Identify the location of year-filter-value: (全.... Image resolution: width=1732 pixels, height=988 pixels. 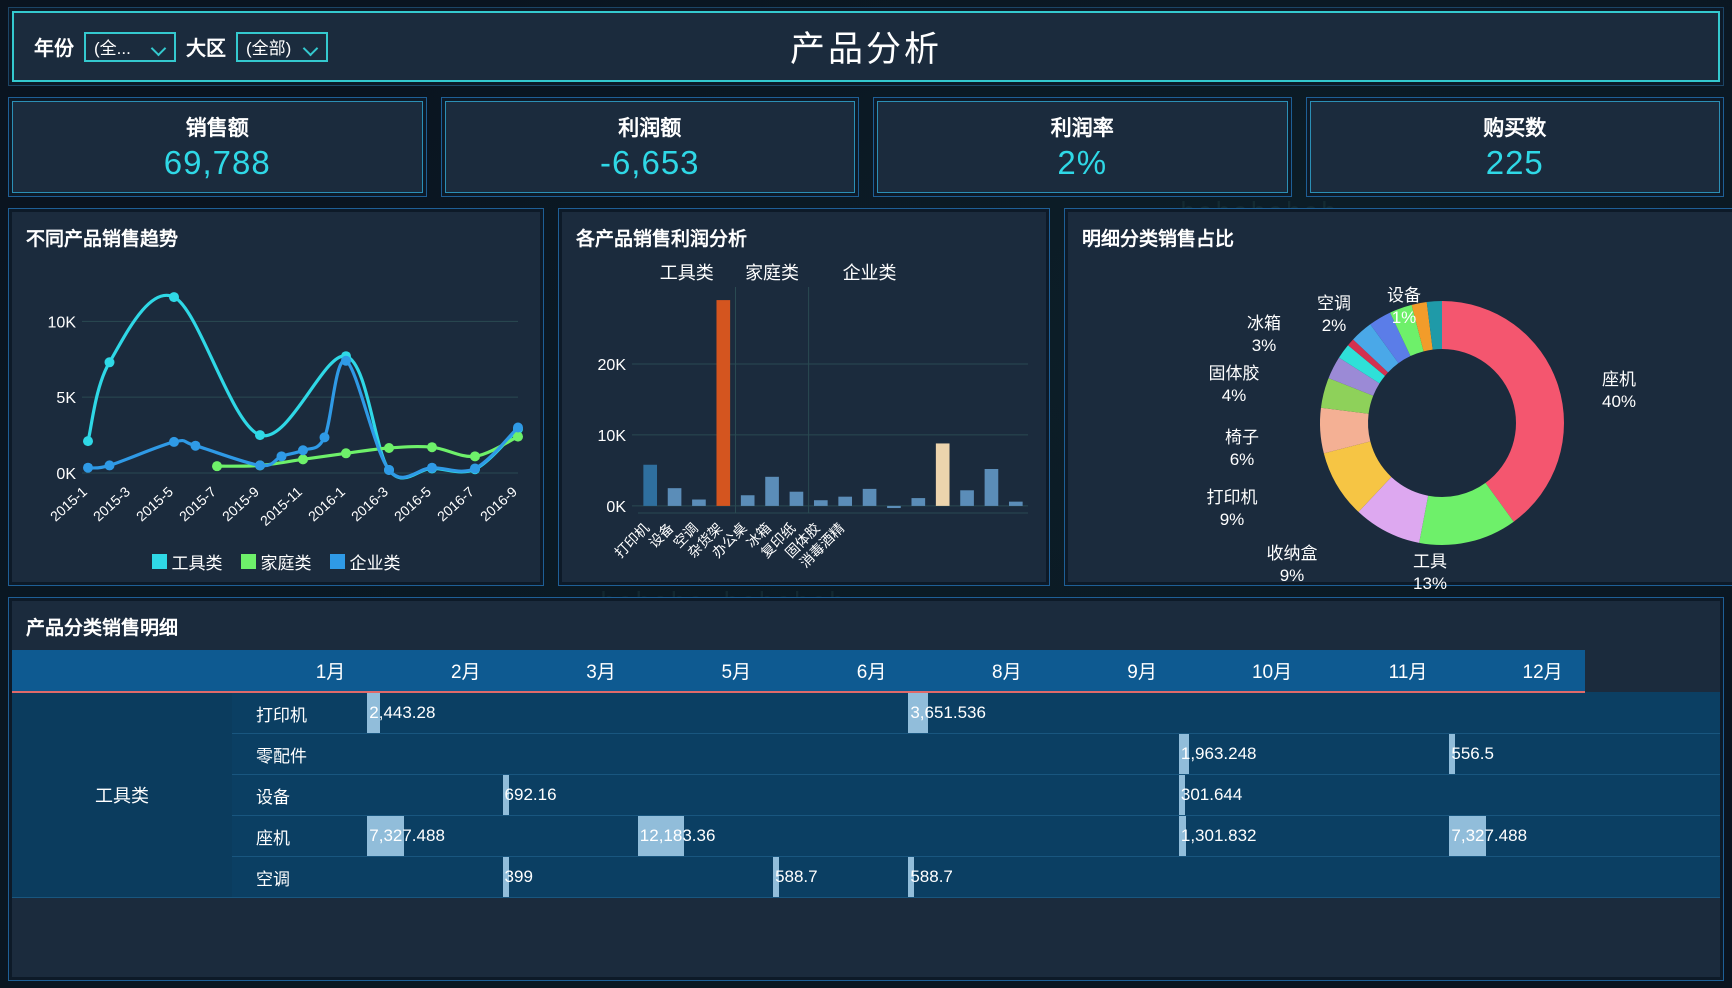
(112, 48).